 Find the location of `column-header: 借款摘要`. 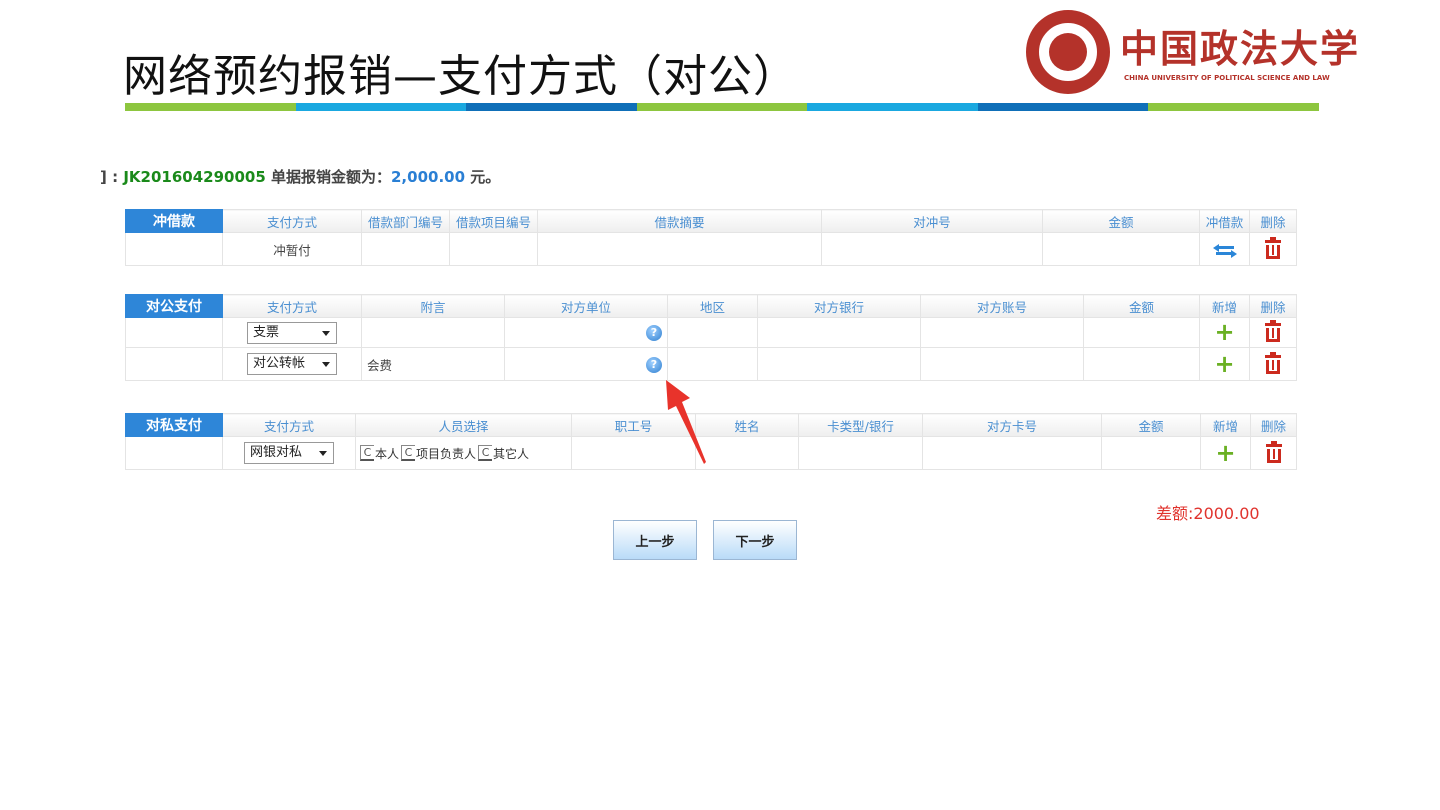

column-header: 借款摘要 is located at coordinates (679, 221).